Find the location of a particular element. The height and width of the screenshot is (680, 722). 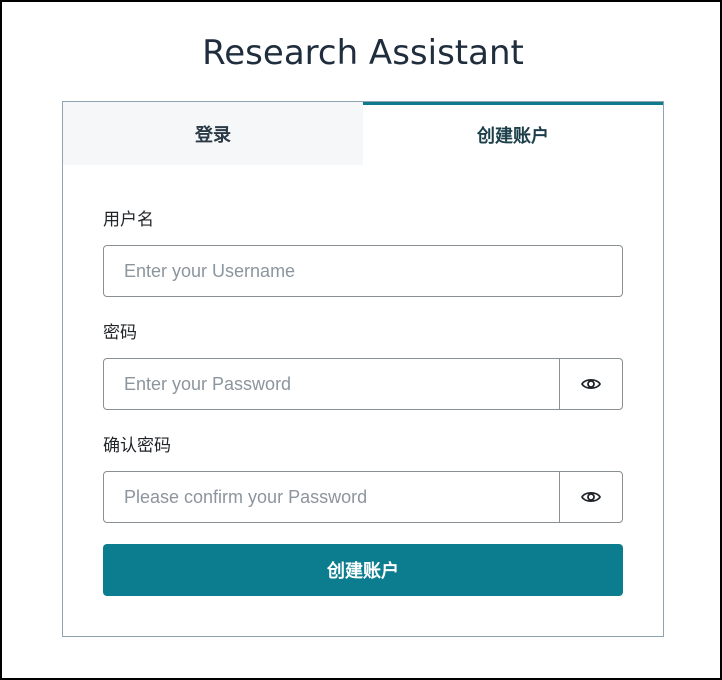

auth-tabs: 登录 创建账户 is located at coordinates (363, 133).